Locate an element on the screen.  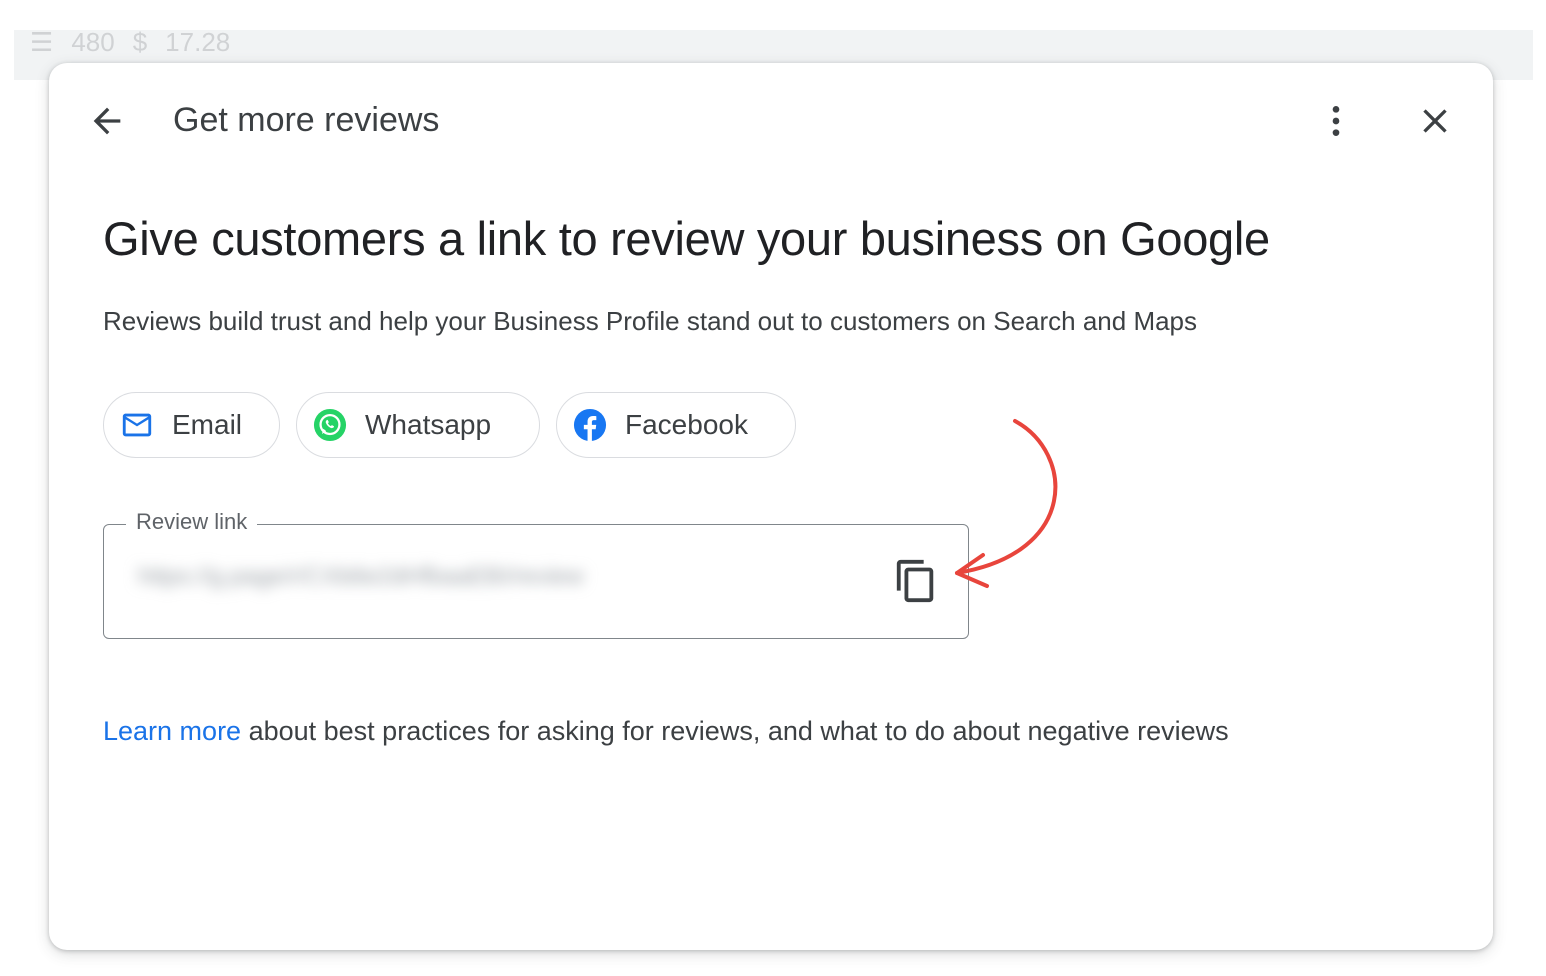
copy-link-button is located at coordinates (916, 581).